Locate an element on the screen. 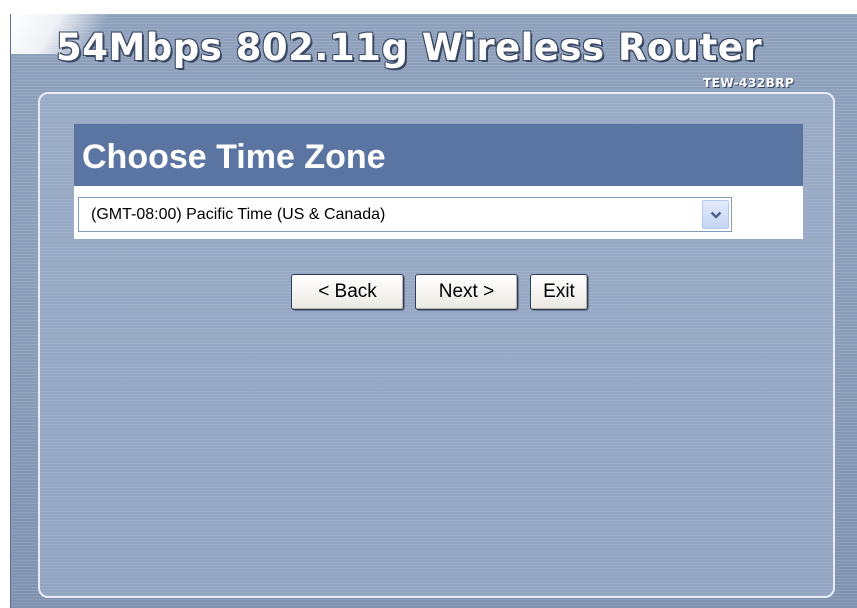  model-number: TEW-432BRP is located at coordinates (749, 83).